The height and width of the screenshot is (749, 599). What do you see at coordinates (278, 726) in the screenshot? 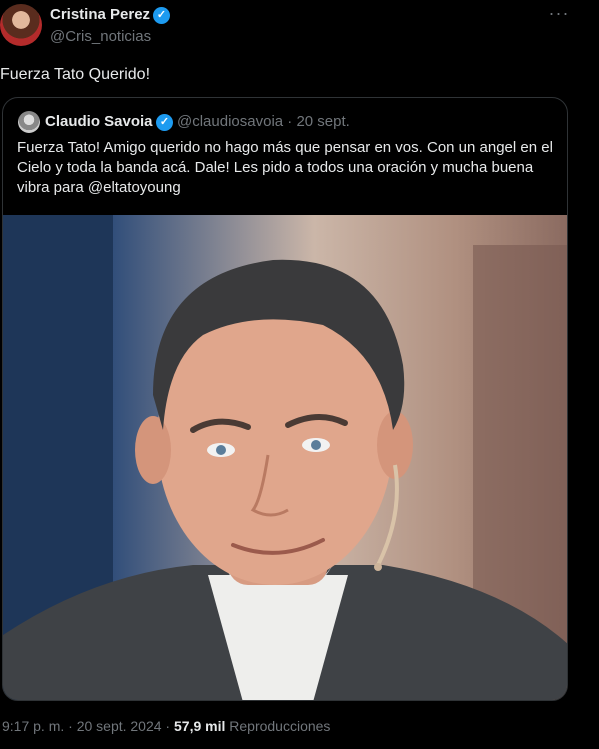
I see `views-label: Reproducciones` at bounding box center [278, 726].